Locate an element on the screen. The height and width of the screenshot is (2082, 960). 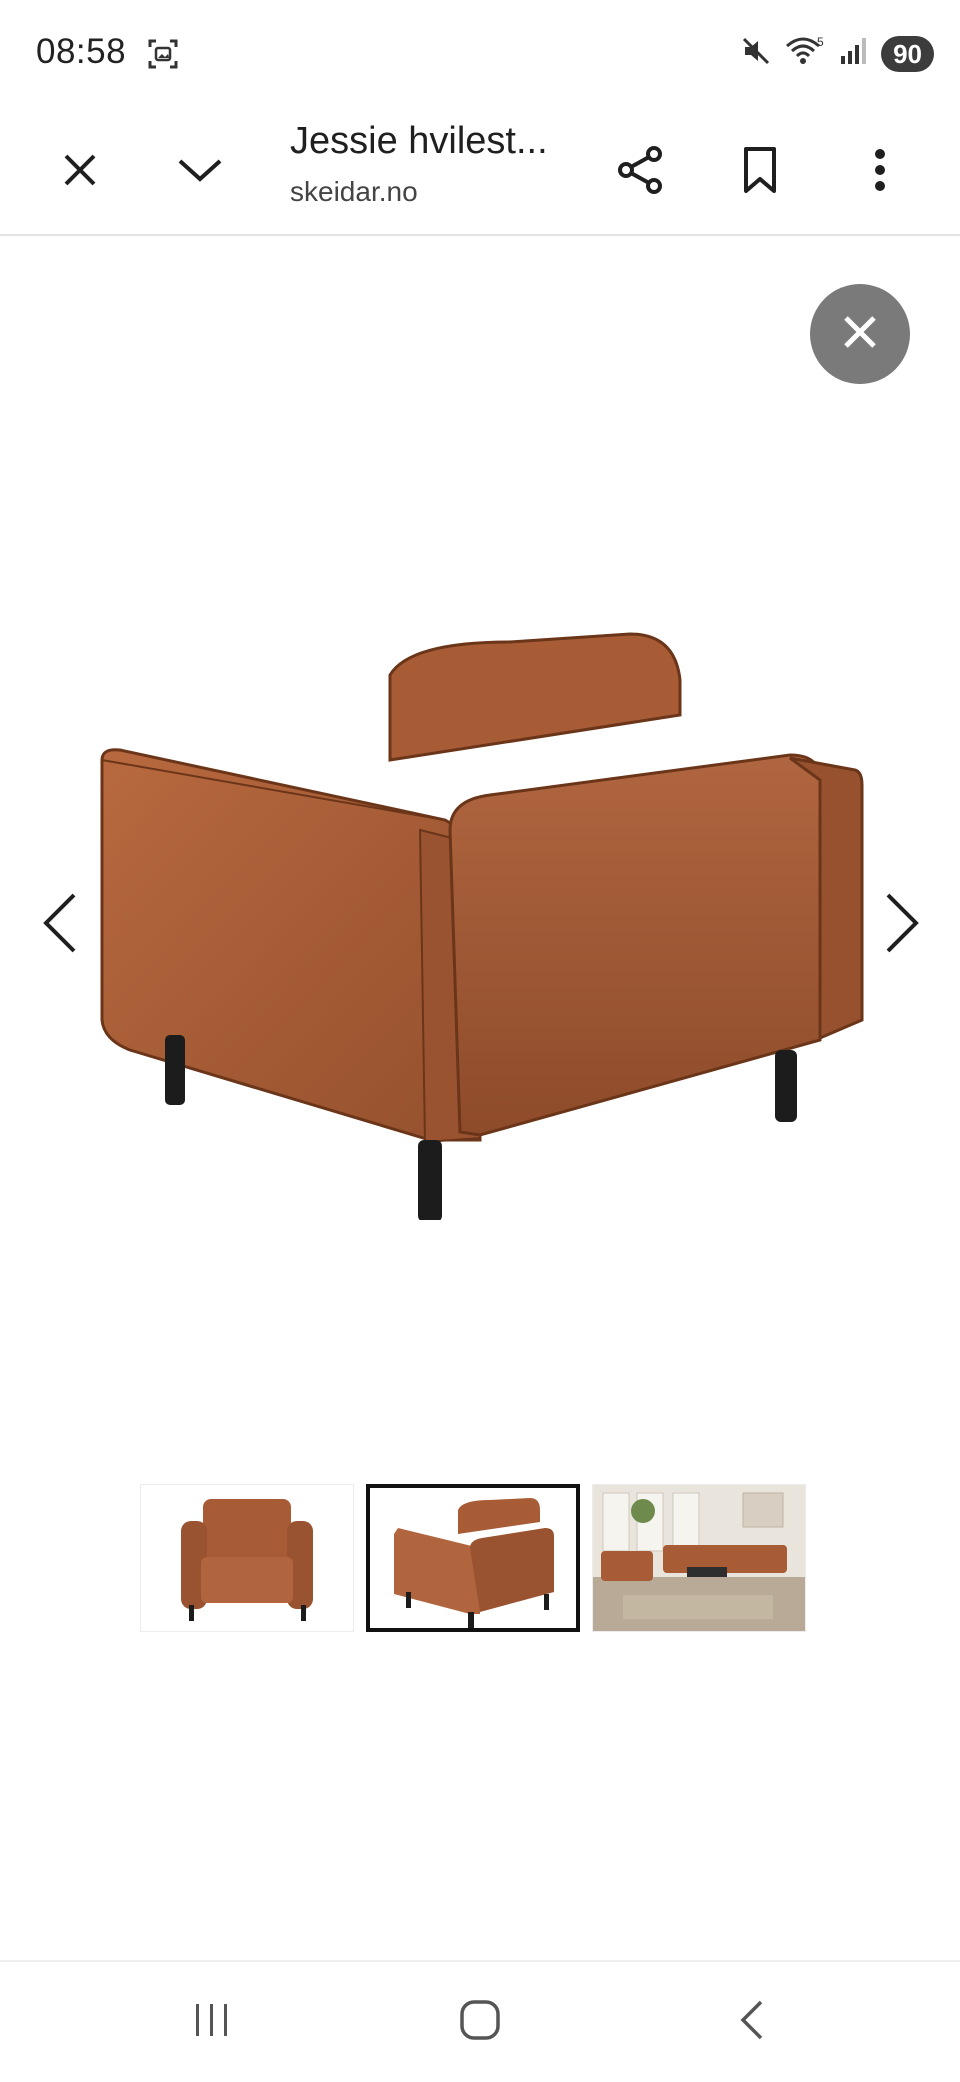
back-button is located at coordinates (752, 2022).